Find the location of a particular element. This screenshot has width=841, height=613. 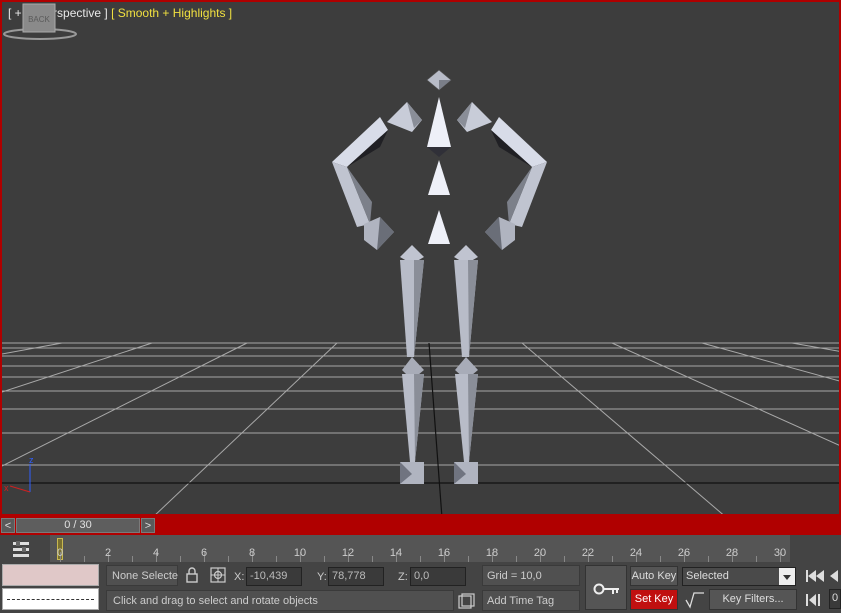

timeline-tick-label: 24 is located at coordinates (636, 553).